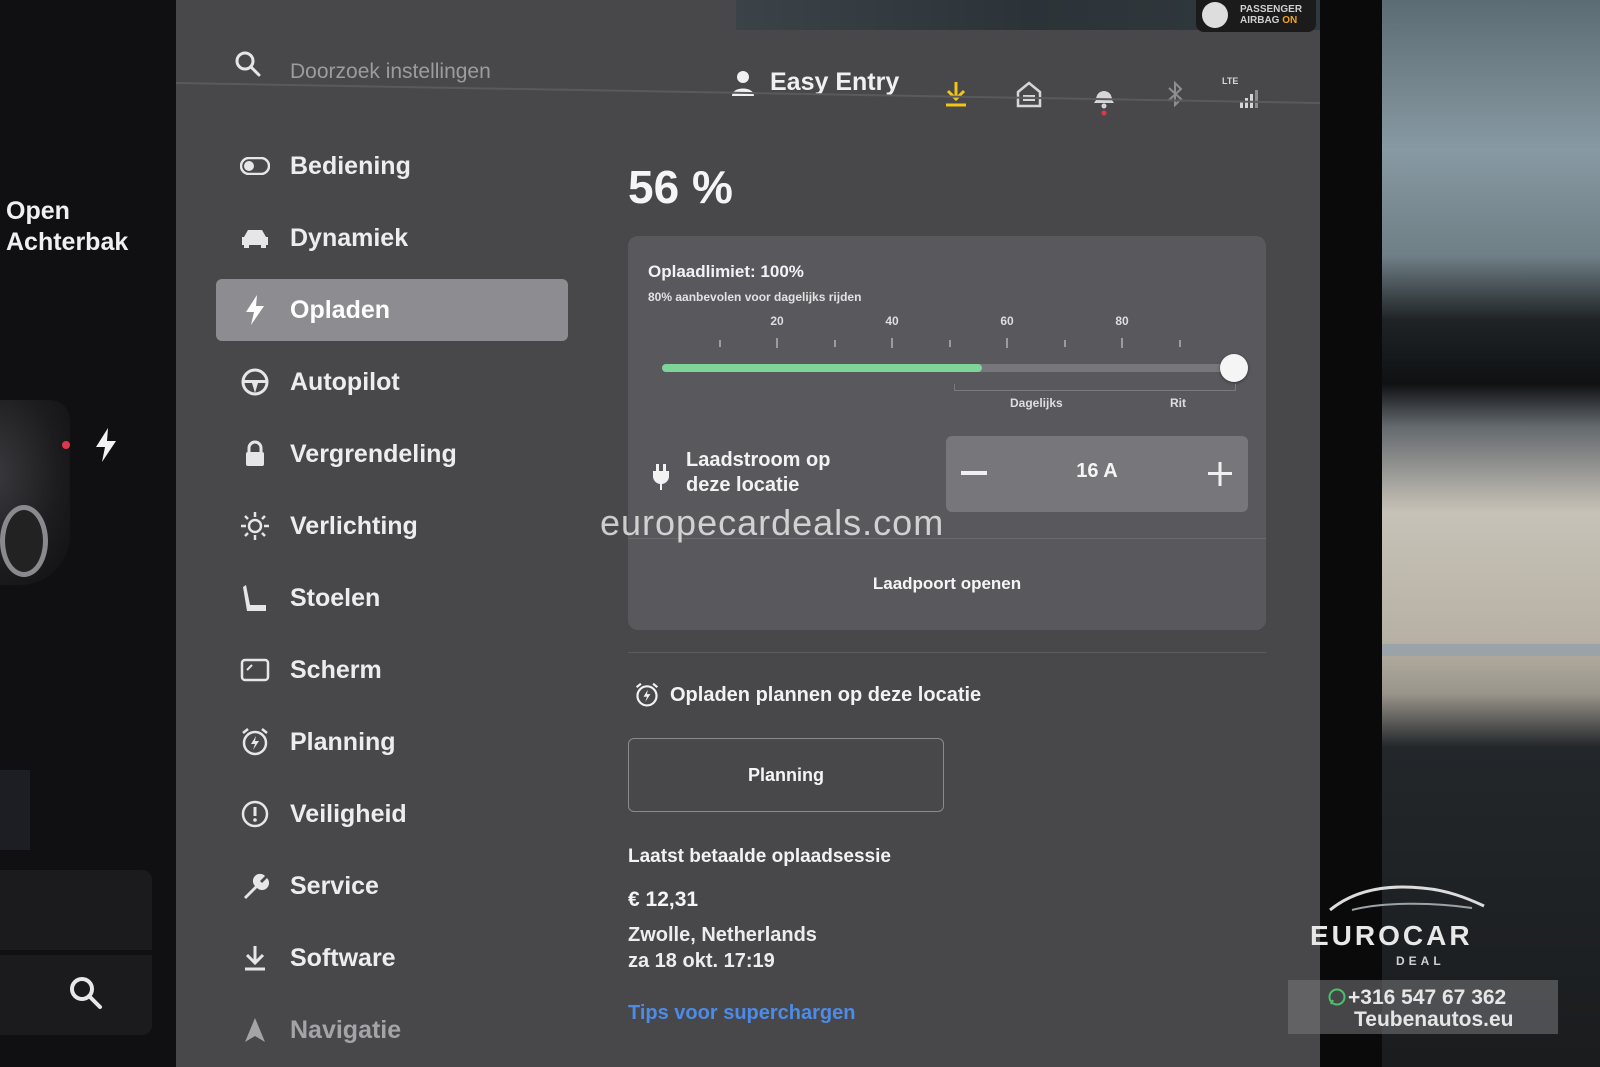 The height and width of the screenshot is (1067, 1600). I want to click on sidebar-item-dynamiek: Dynamiek, so click(396, 238).